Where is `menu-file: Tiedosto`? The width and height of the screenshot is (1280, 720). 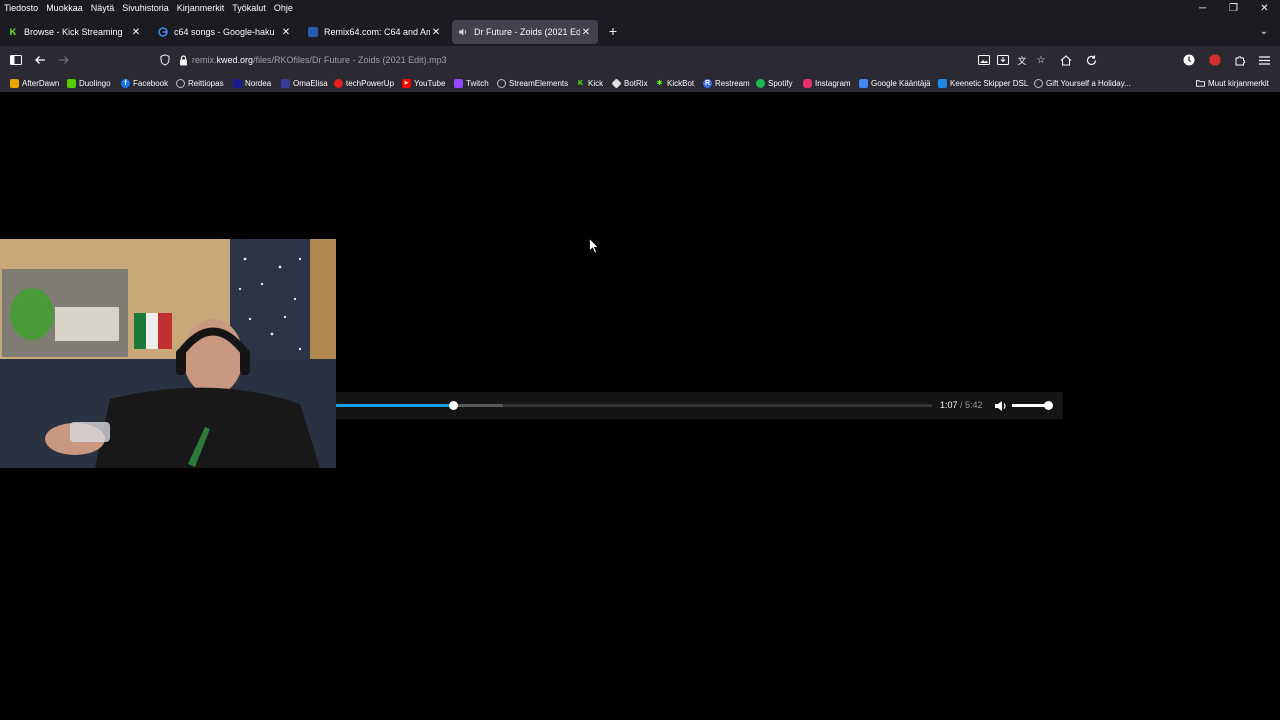 menu-file: Tiedosto is located at coordinates (21, 8).